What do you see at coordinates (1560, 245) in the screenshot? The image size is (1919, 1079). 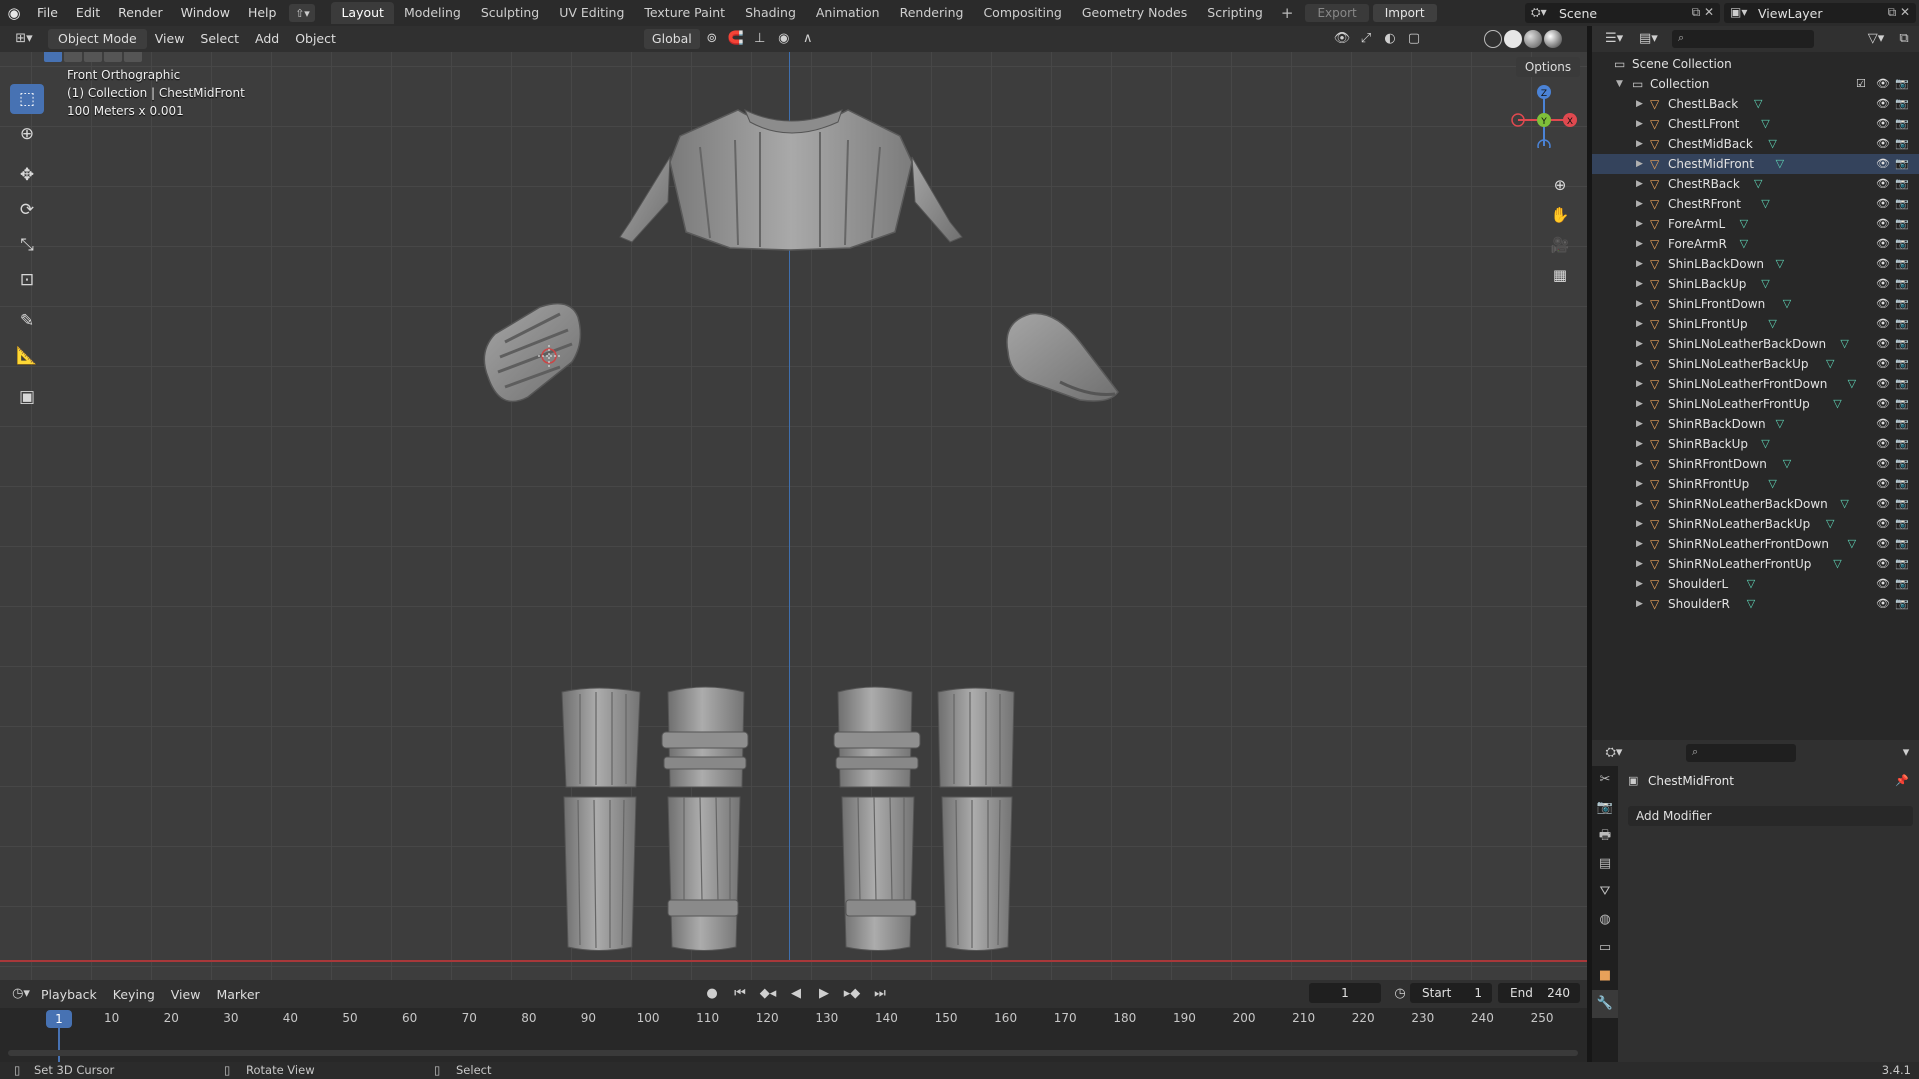 I see `camera-view-icon: 🎥` at bounding box center [1560, 245].